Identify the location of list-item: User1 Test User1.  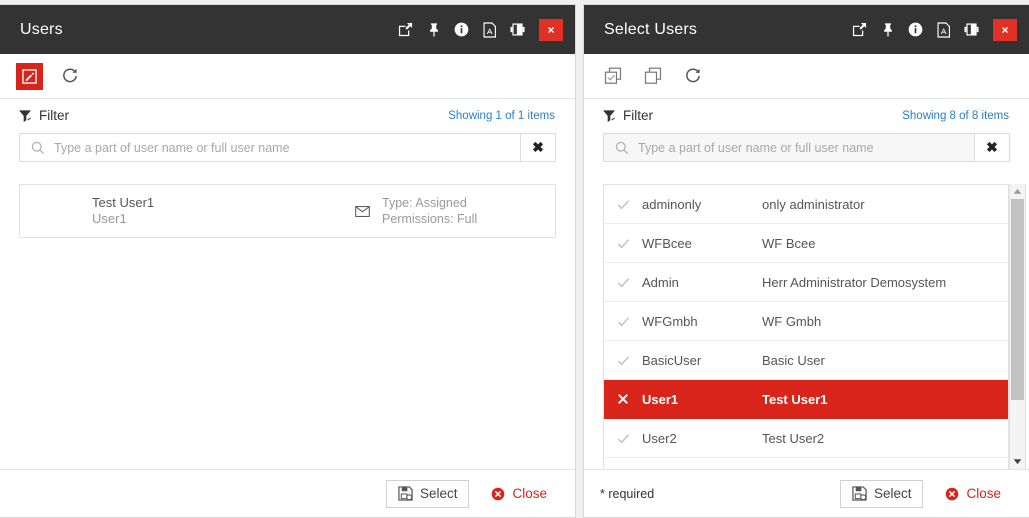
(806, 399).